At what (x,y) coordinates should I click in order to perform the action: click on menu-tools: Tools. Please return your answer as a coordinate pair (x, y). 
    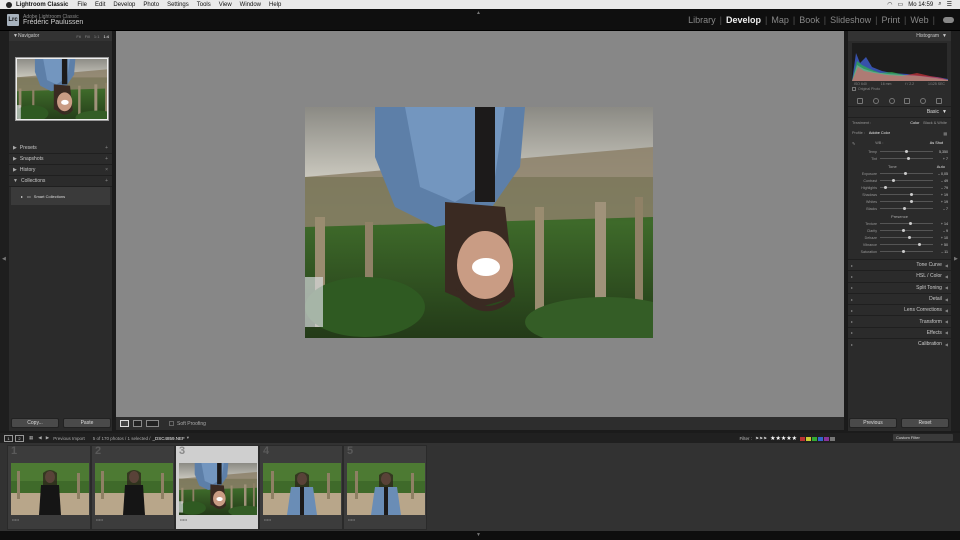
    Looking at the image, I should click on (204, 5).